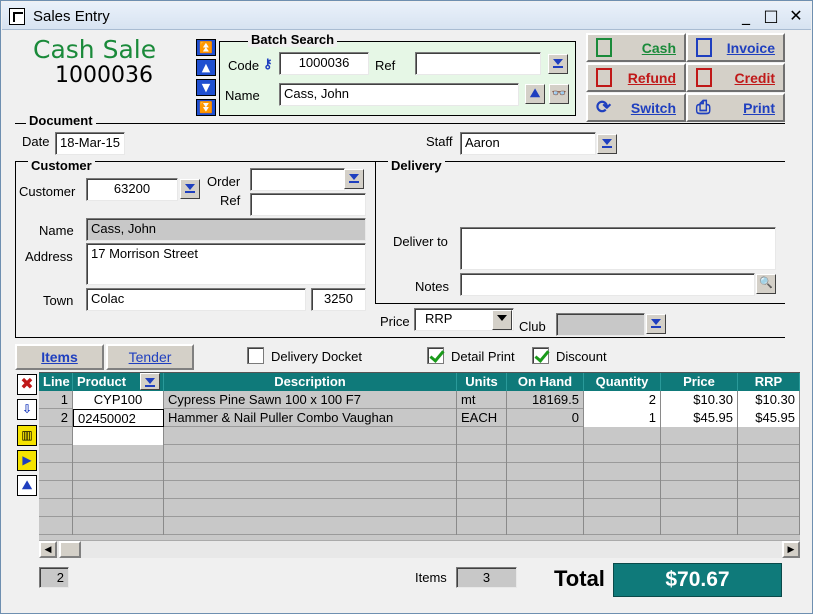 This screenshot has height=614, width=813. What do you see at coordinates (535, 94) in the screenshot?
I see `find-icon: ⛰` at bounding box center [535, 94].